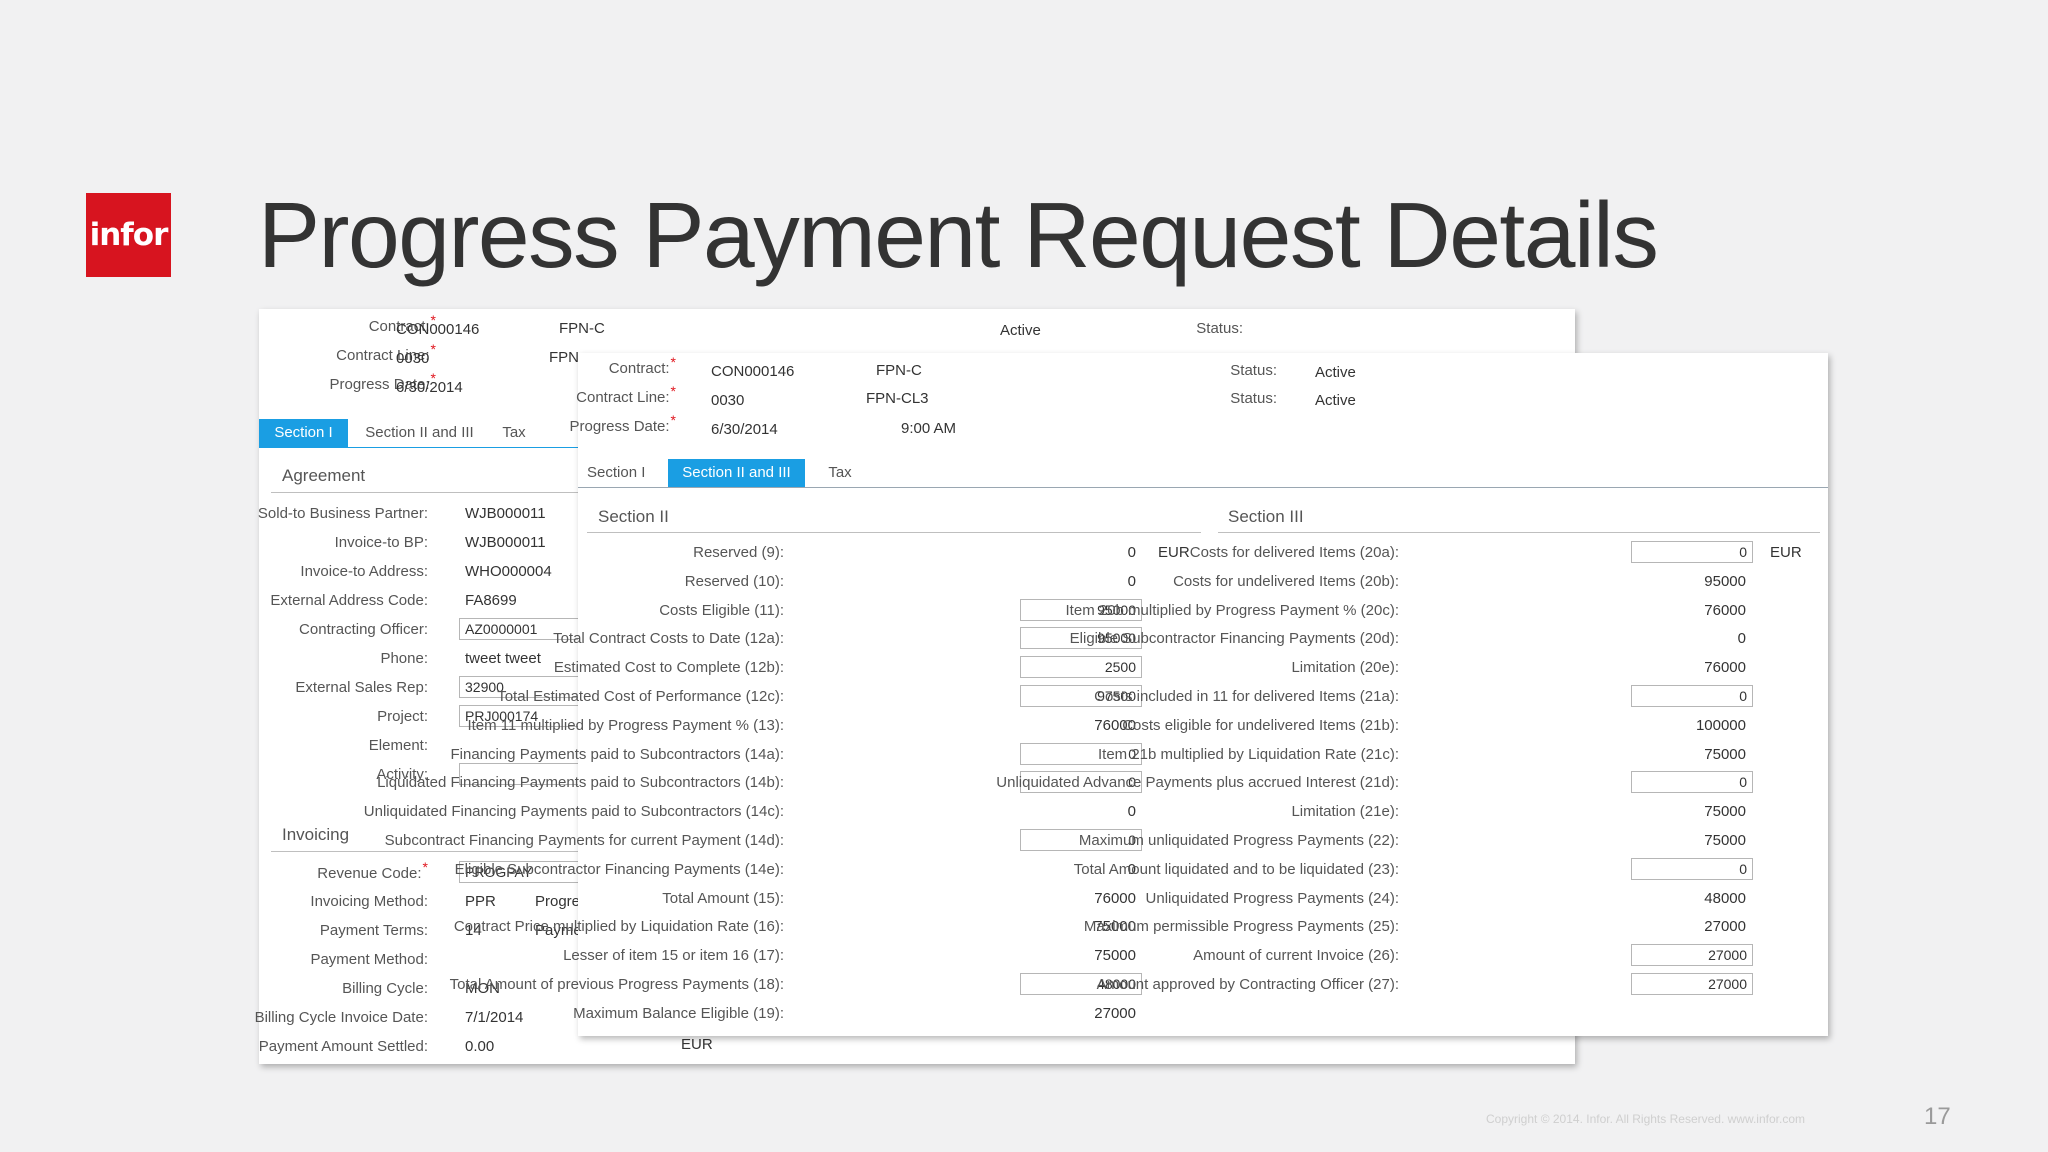 This screenshot has height=1152, width=2048. I want to click on section-iii-heading: Section III, so click(1266, 516).